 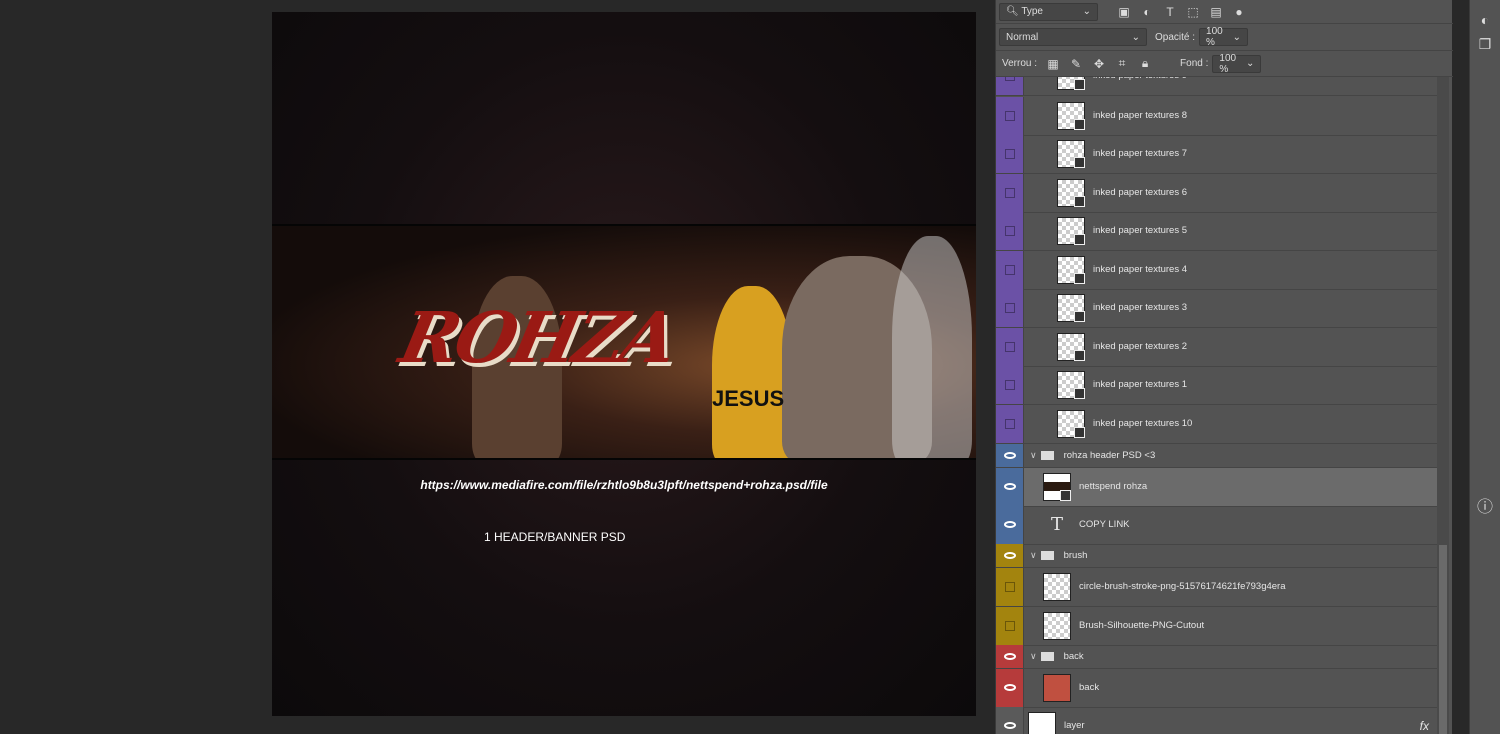 I want to click on lock-all-icon: 🔒︎, so click(x=1145, y=63).